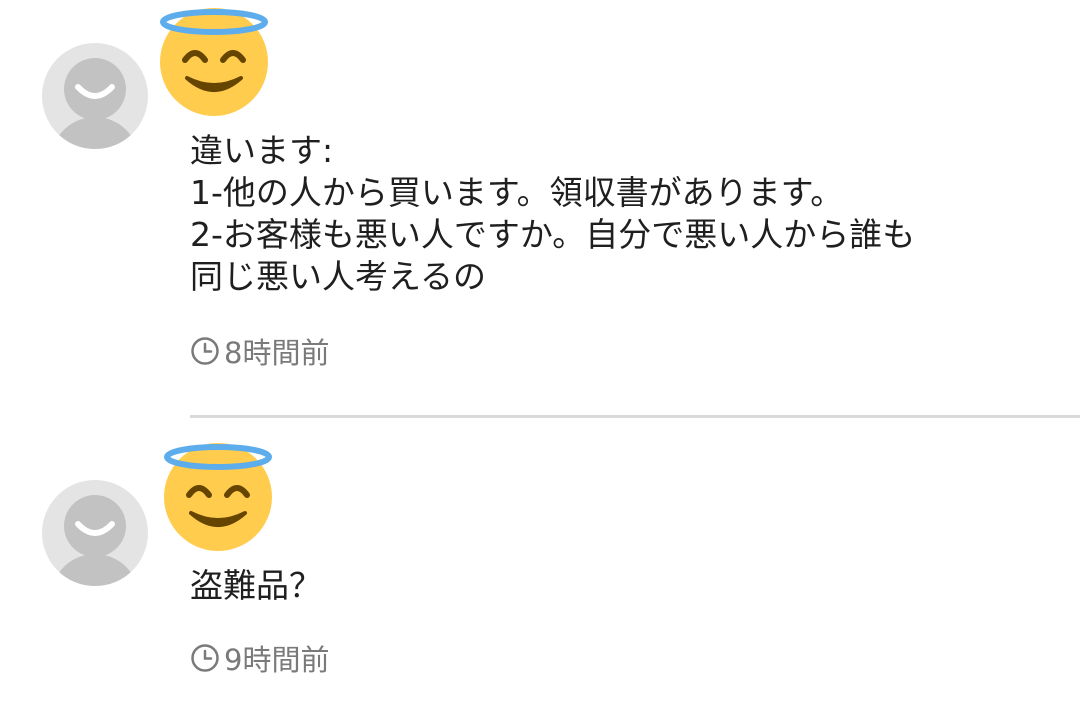 The height and width of the screenshot is (710, 1080). What do you see at coordinates (277, 353) in the screenshot?
I see `timestamp-text: 8時間前` at bounding box center [277, 353].